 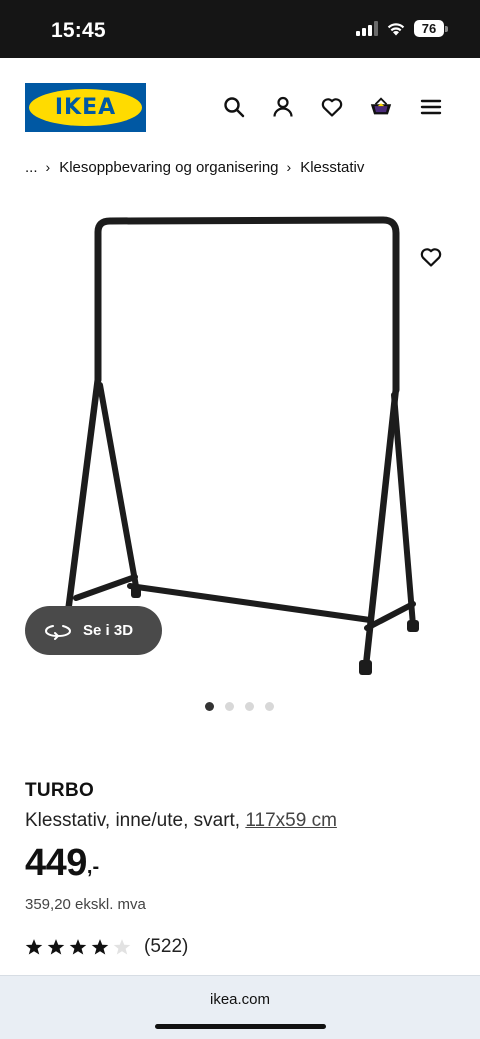 I want to click on ikea-logo: IKEA, so click(x=85, y=107).